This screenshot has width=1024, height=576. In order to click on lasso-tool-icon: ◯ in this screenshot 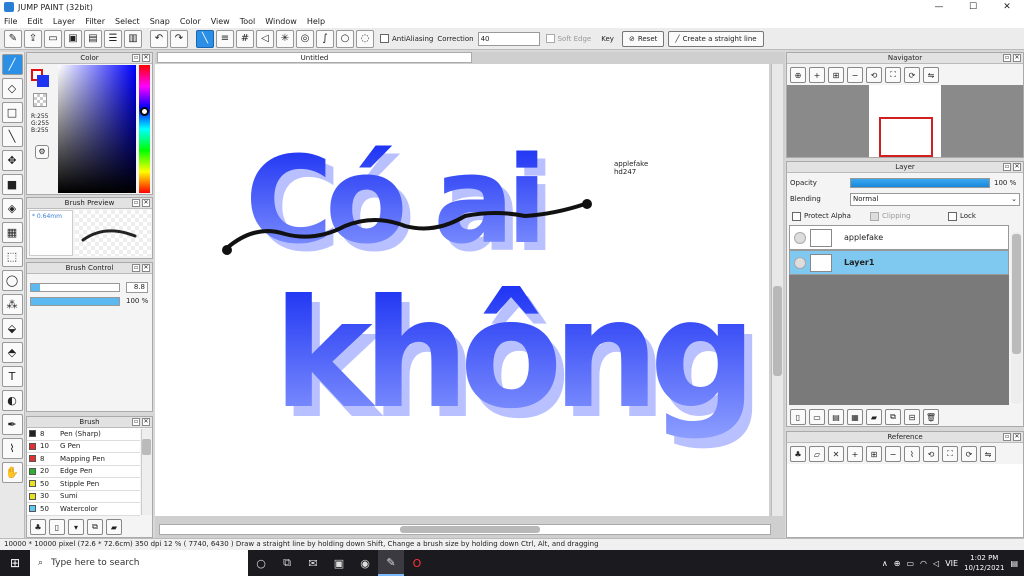, I will do `click(12, 280)`.